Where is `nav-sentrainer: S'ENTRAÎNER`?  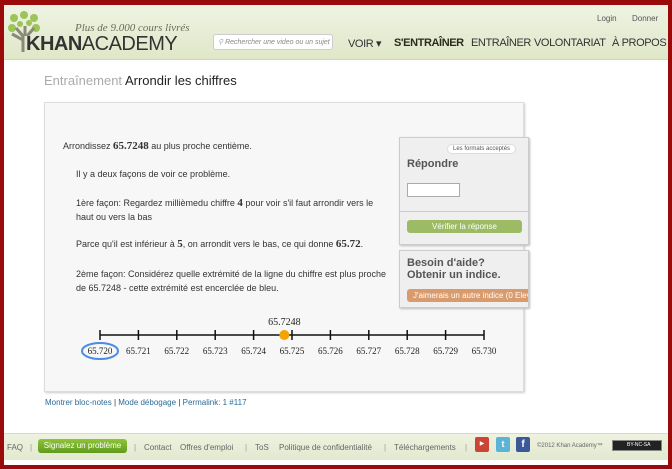
nav-sentrainer: S'ENTRAÎNER is located at coordinates (429, 43).